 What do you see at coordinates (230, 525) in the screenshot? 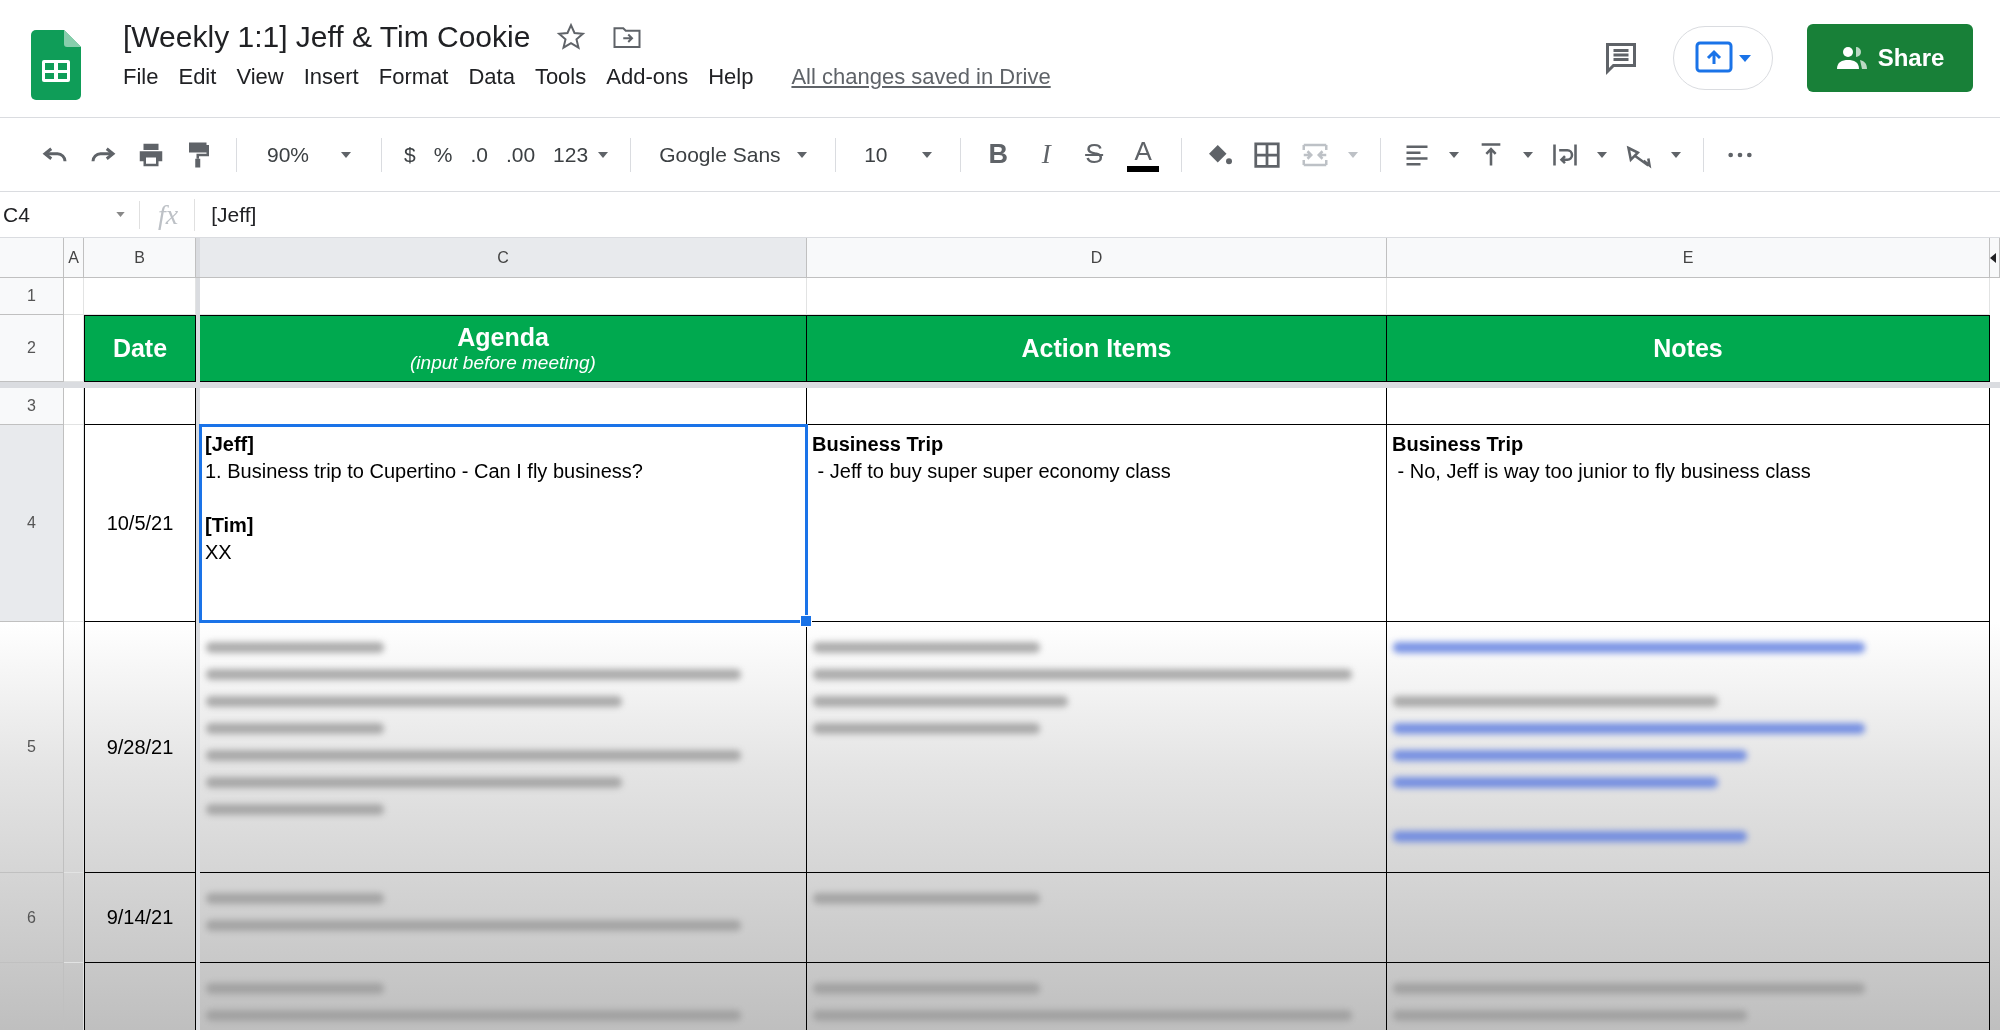
I see `cell-heading: [Tim]` at bounding box center [230, 525].